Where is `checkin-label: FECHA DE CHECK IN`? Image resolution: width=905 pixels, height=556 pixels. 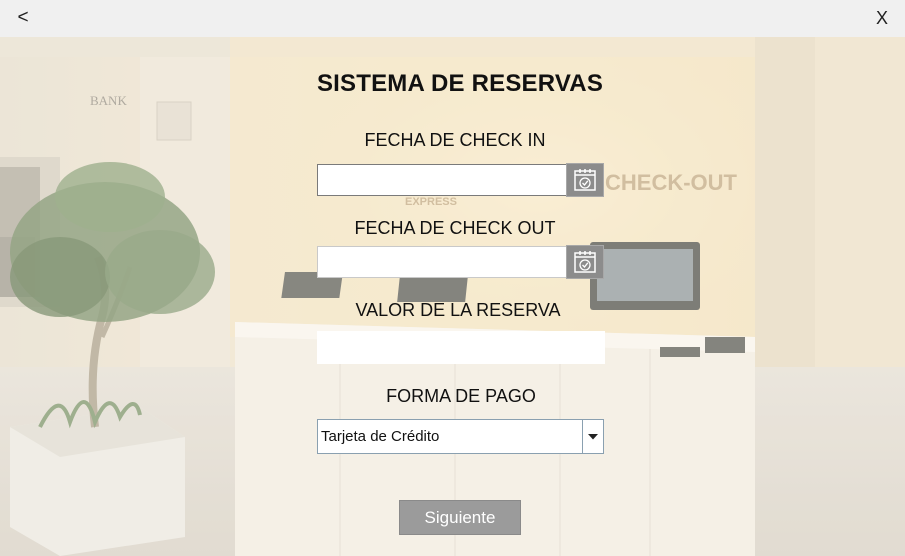 checkin-label: FECHA DE CHECK IN is located at coordinates (455, 140).